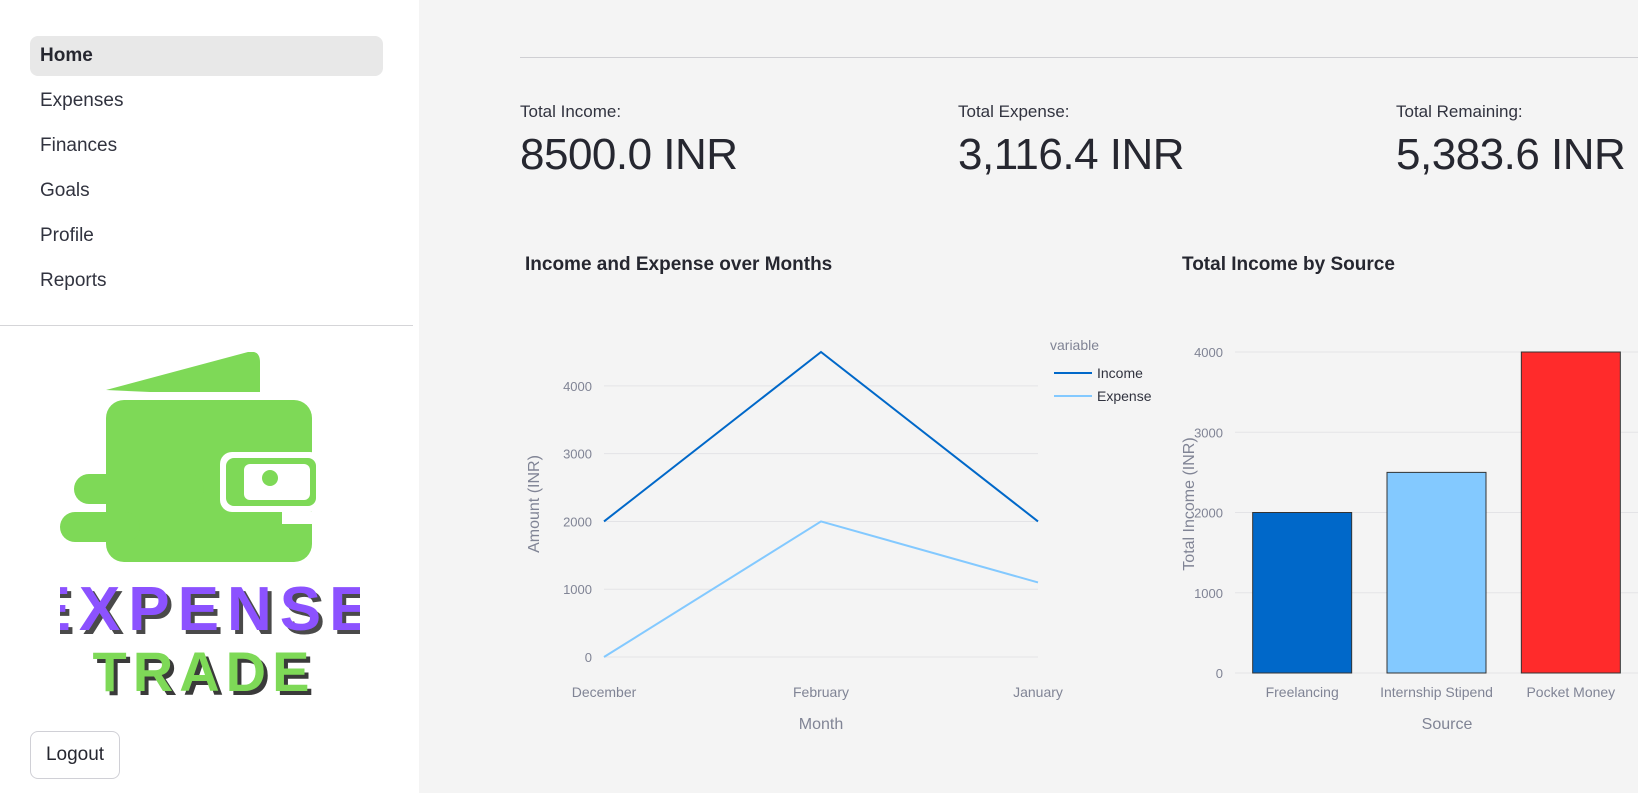  I want to click on logout-button: Logout, so click(75, 755).